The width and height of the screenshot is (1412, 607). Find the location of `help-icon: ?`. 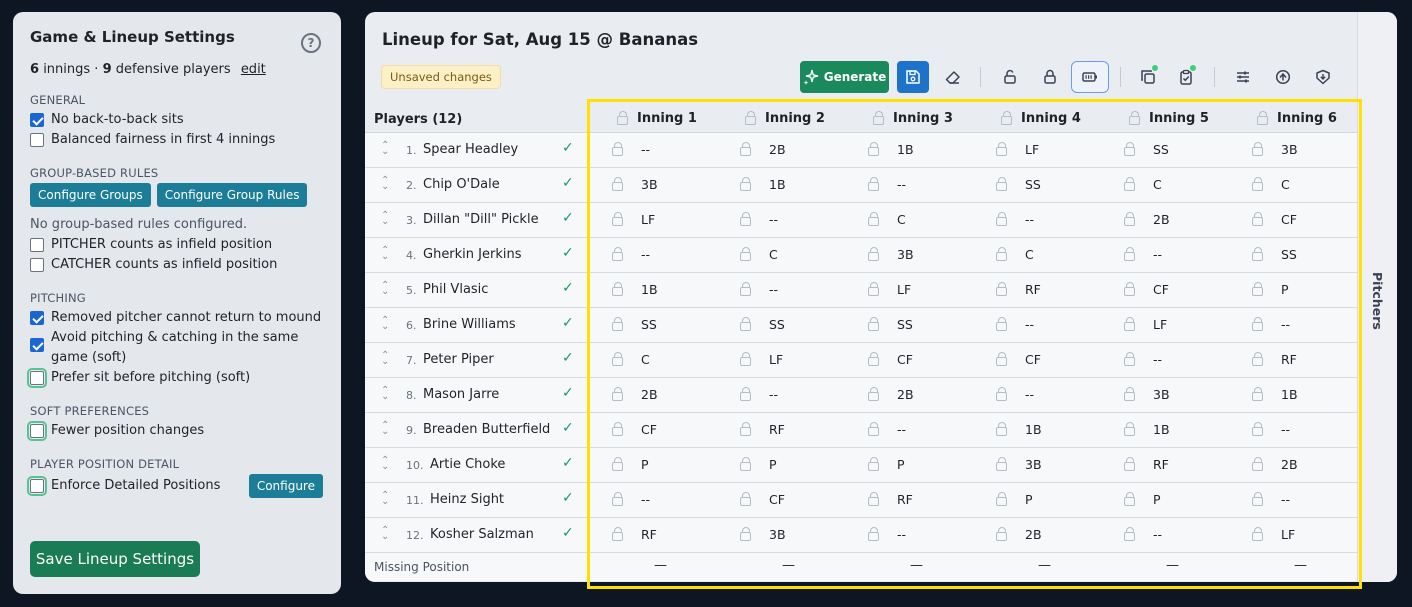

help-icon: ? is located at coordinates (311, 43).